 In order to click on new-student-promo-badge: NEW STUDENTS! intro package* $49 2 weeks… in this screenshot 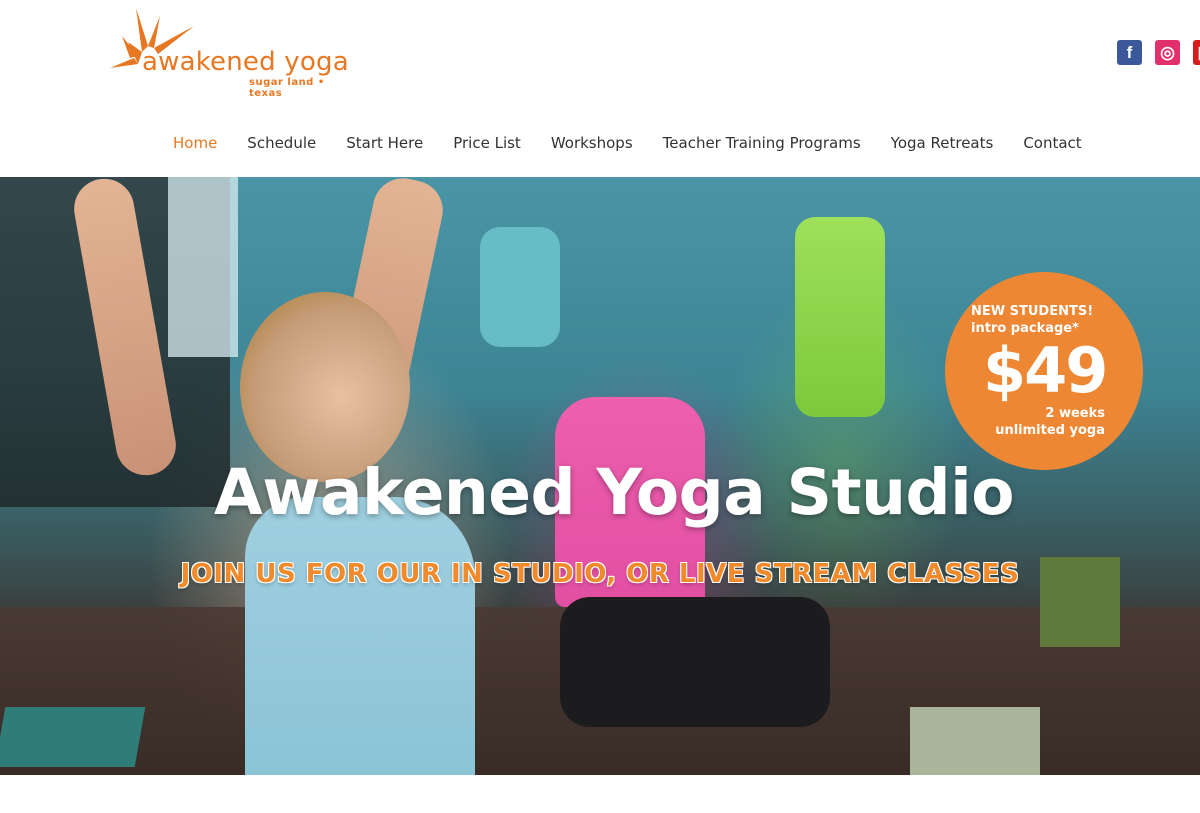, I will do `click(1044, 371)`.